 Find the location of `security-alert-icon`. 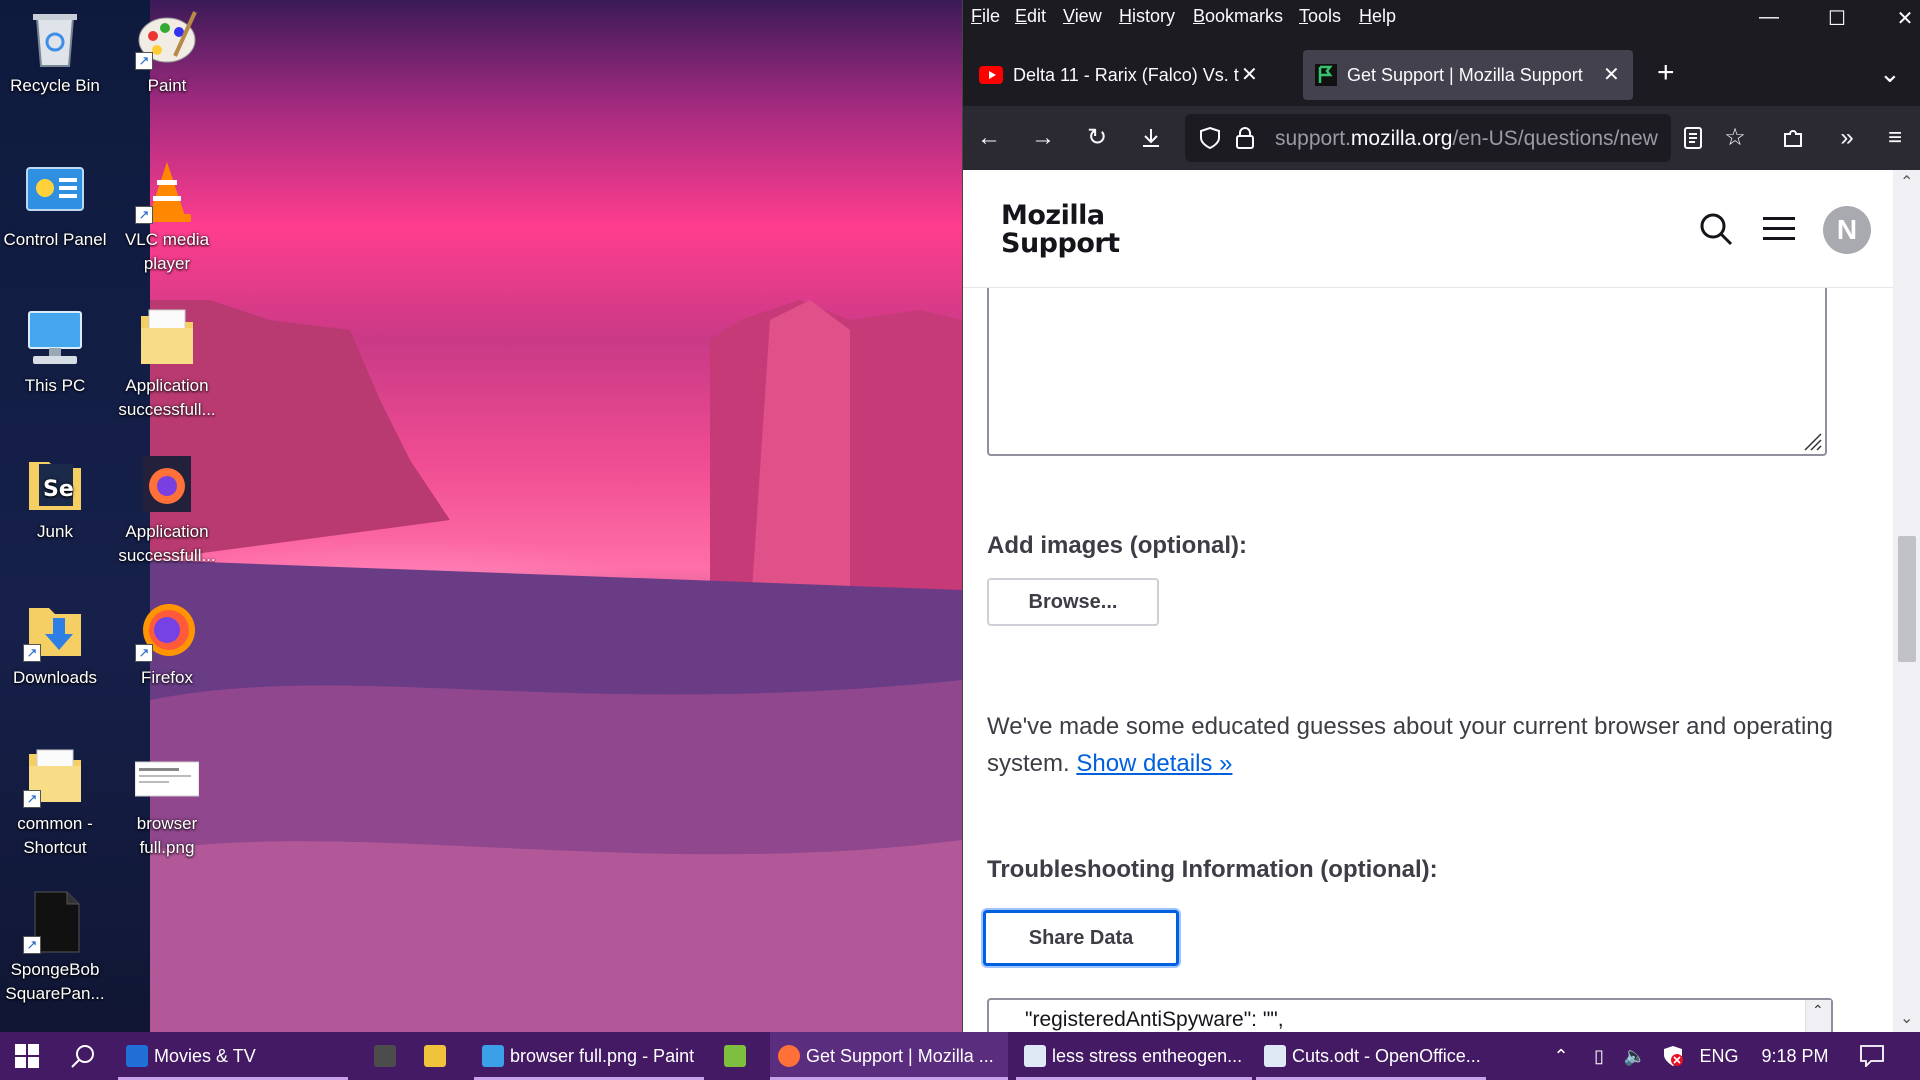

security-alert-icon is located at coordinates (1673, 1056).